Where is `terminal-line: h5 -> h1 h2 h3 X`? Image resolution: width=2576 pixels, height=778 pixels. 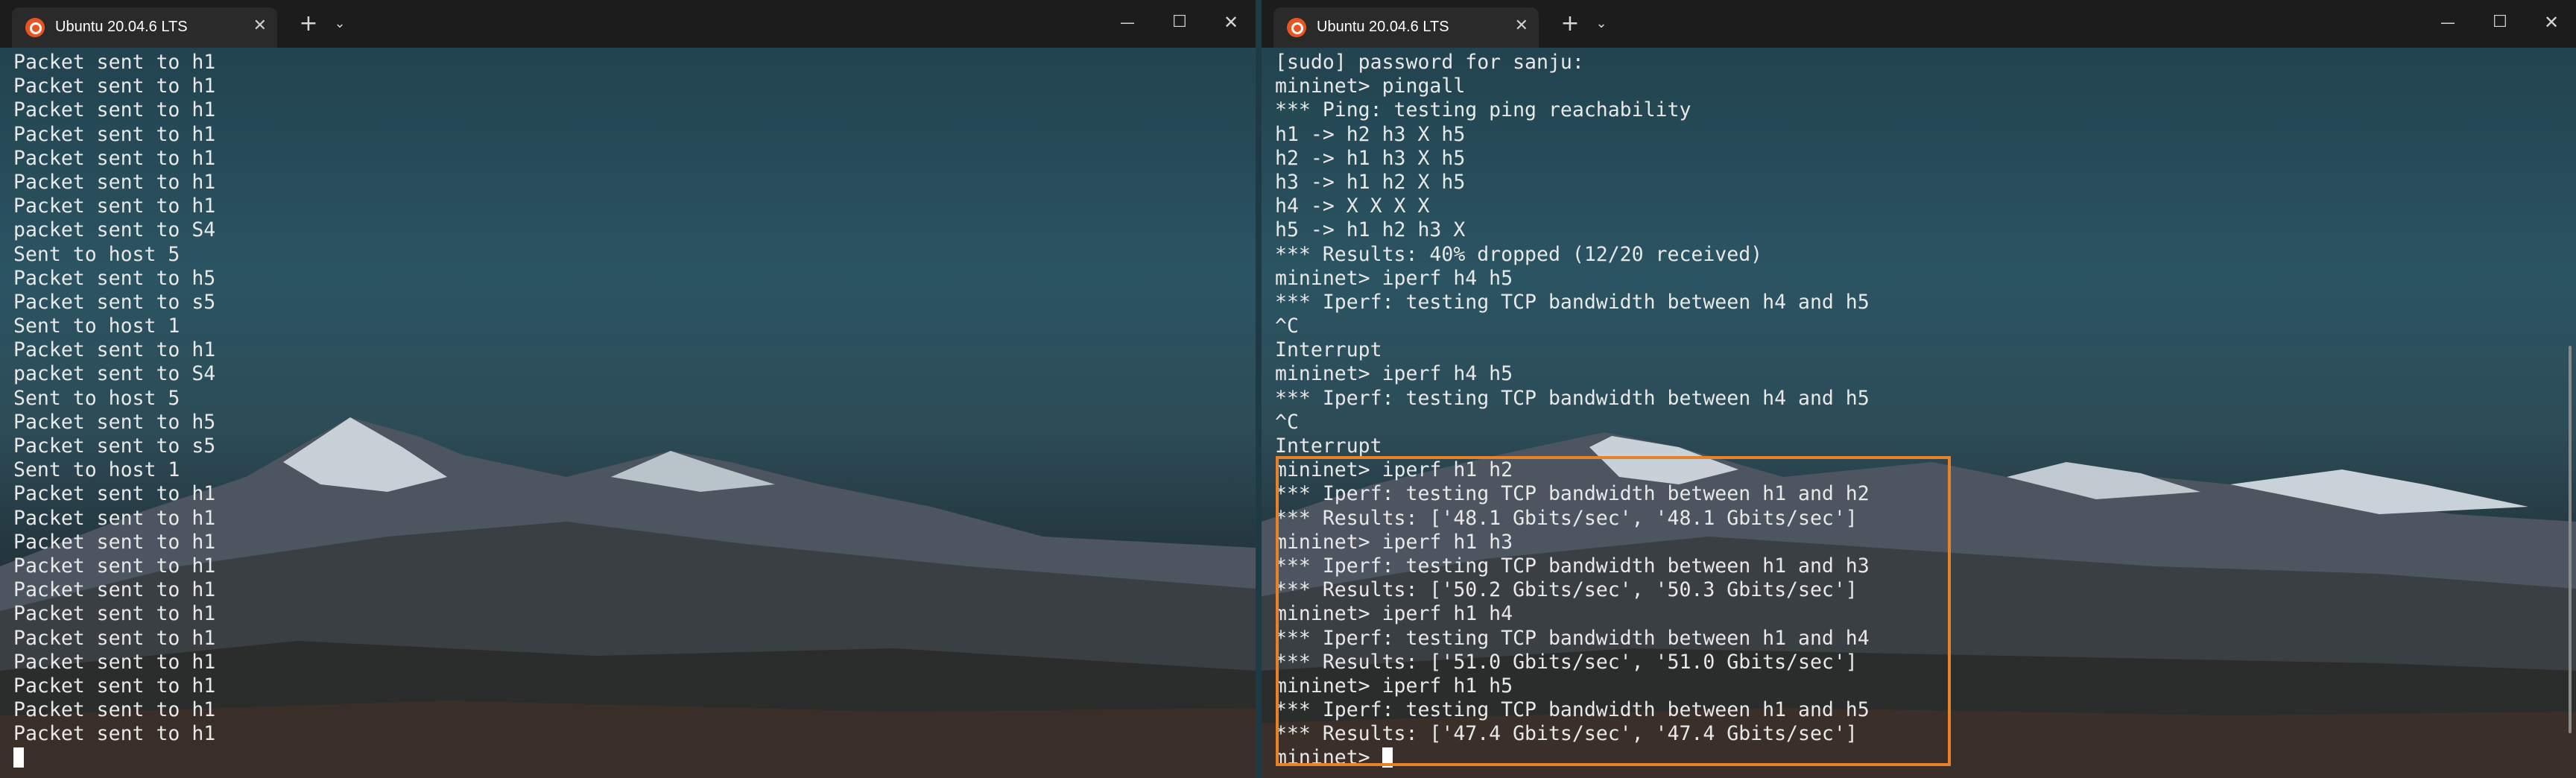 terminal-line: h5 -> h1 h2 h3 X is located at coordinates (1370, 230).